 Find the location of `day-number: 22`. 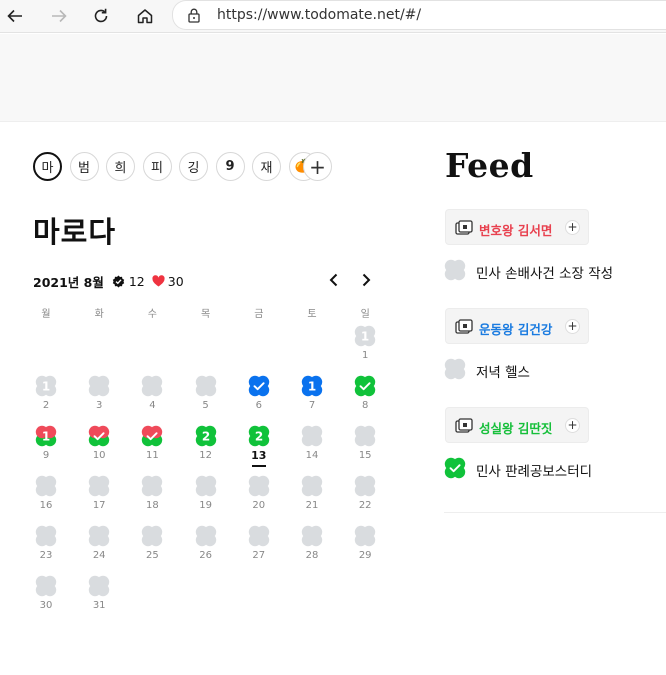

day-number: 22 is located at coordinates (365, 505).